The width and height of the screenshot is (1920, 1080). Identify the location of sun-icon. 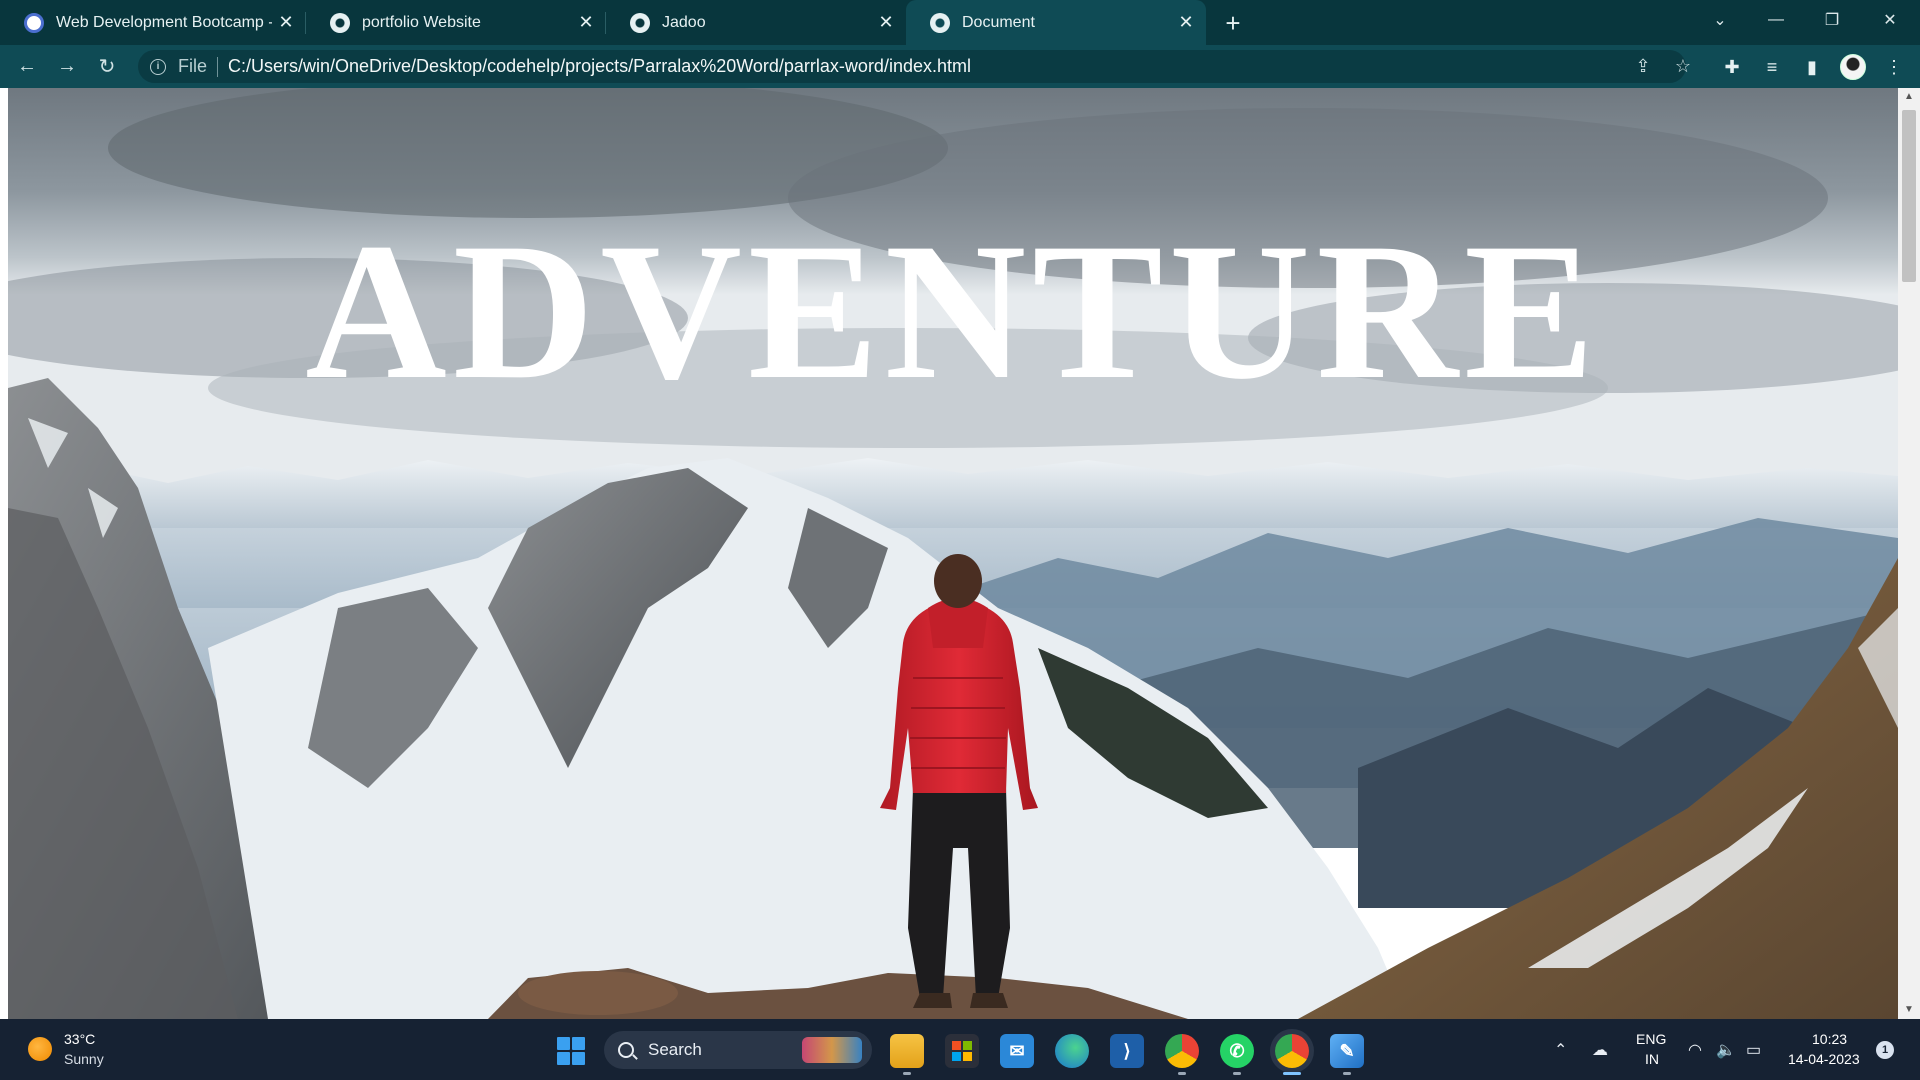
(40, 1049).